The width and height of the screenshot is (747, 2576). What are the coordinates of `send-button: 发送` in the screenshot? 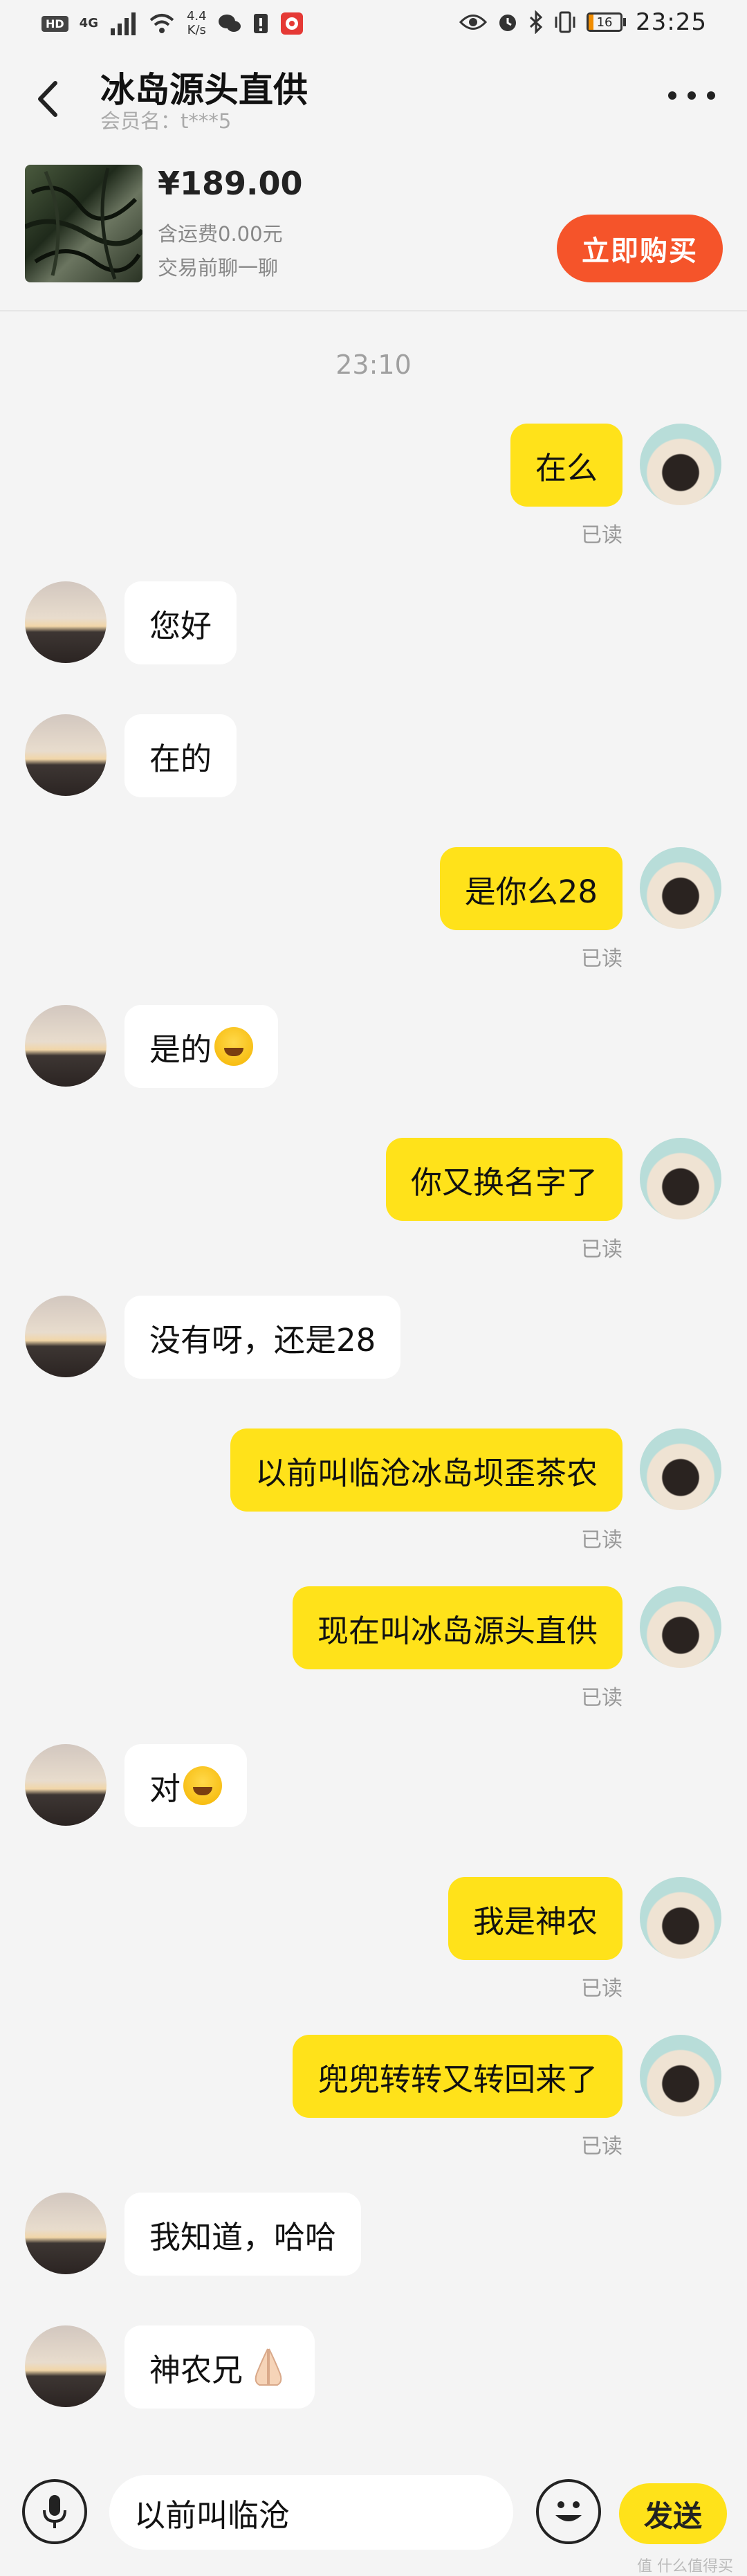 It's located at (673, 2513).